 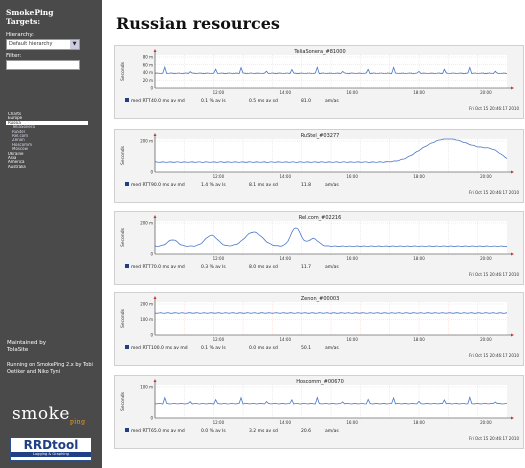 What do you see at coordinates (74, 44) in the screenshot?
I see `chevron-down-icon: ▼` at bounding box center [74, 44].